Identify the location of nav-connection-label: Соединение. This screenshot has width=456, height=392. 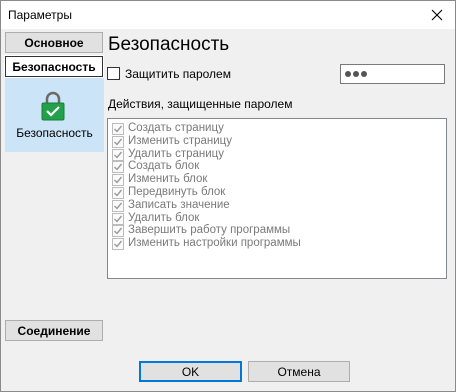
(54, 330).